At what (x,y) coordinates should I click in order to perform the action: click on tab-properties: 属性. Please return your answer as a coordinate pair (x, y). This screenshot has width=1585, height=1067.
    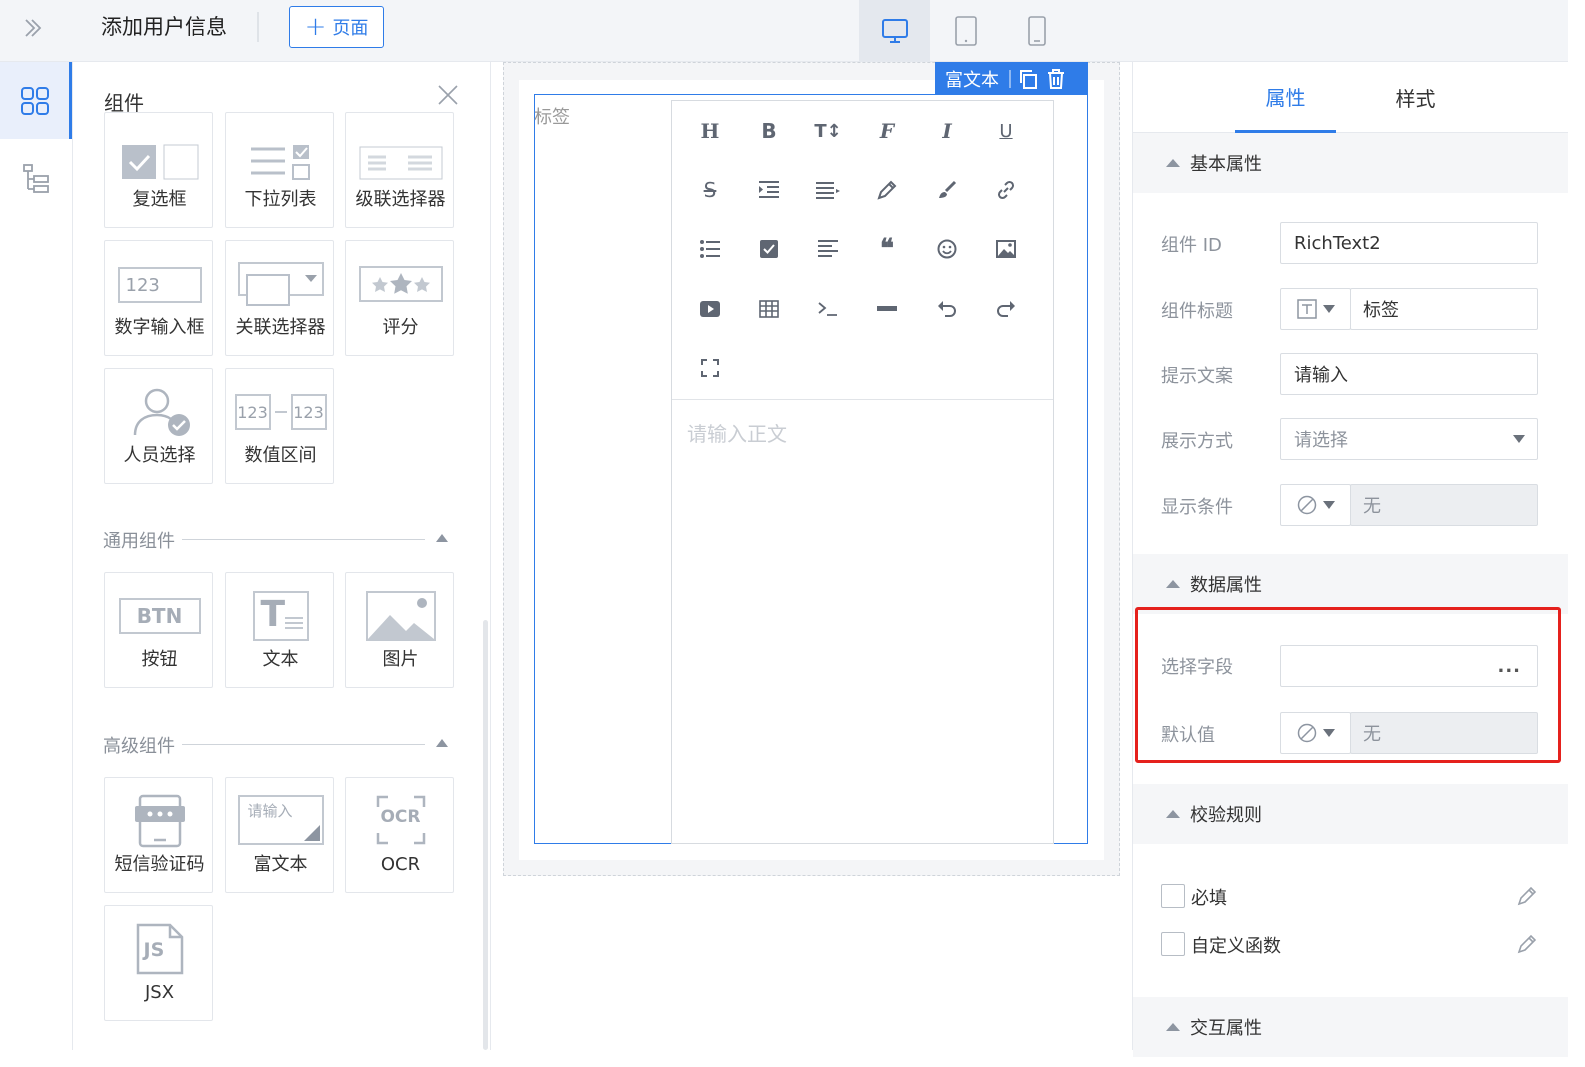
    Looking at the image, I should click on (1285, 97).